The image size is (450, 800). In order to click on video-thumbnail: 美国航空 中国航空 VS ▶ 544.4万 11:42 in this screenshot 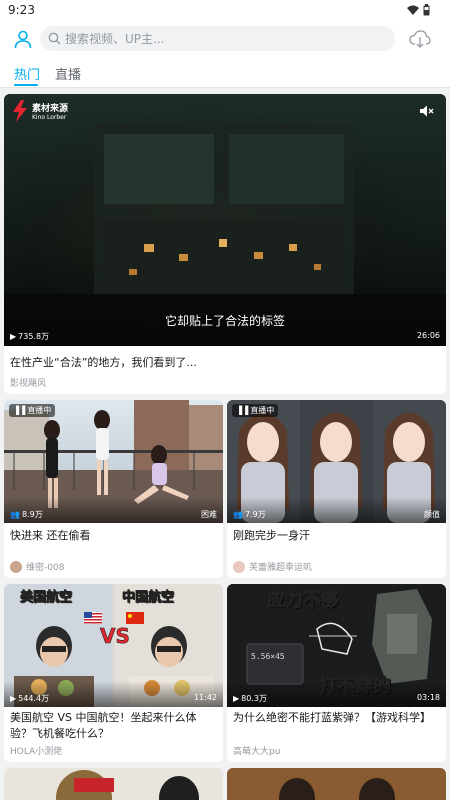, I will do `click(113, 645)`.